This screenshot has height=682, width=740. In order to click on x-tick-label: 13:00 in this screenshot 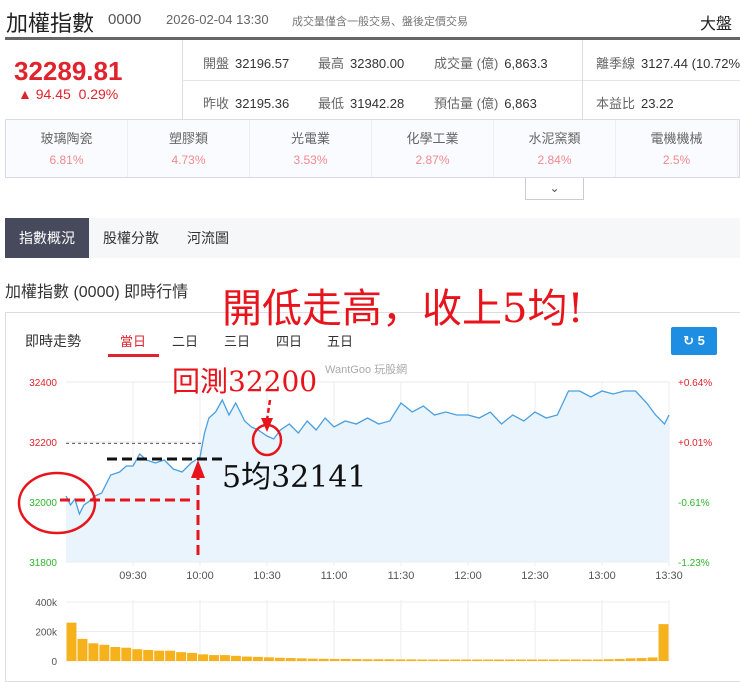, I will do `click(602, 576)`.